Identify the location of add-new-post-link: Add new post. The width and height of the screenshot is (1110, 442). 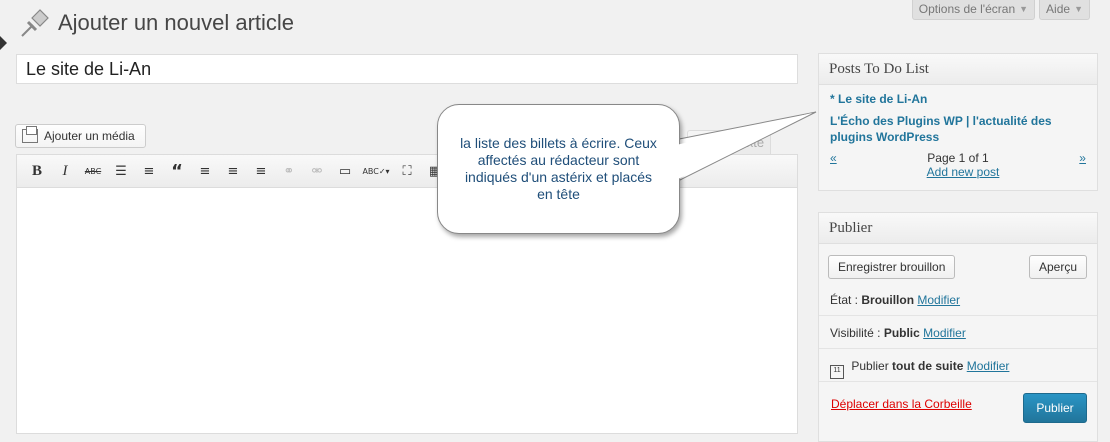
(963, 172).